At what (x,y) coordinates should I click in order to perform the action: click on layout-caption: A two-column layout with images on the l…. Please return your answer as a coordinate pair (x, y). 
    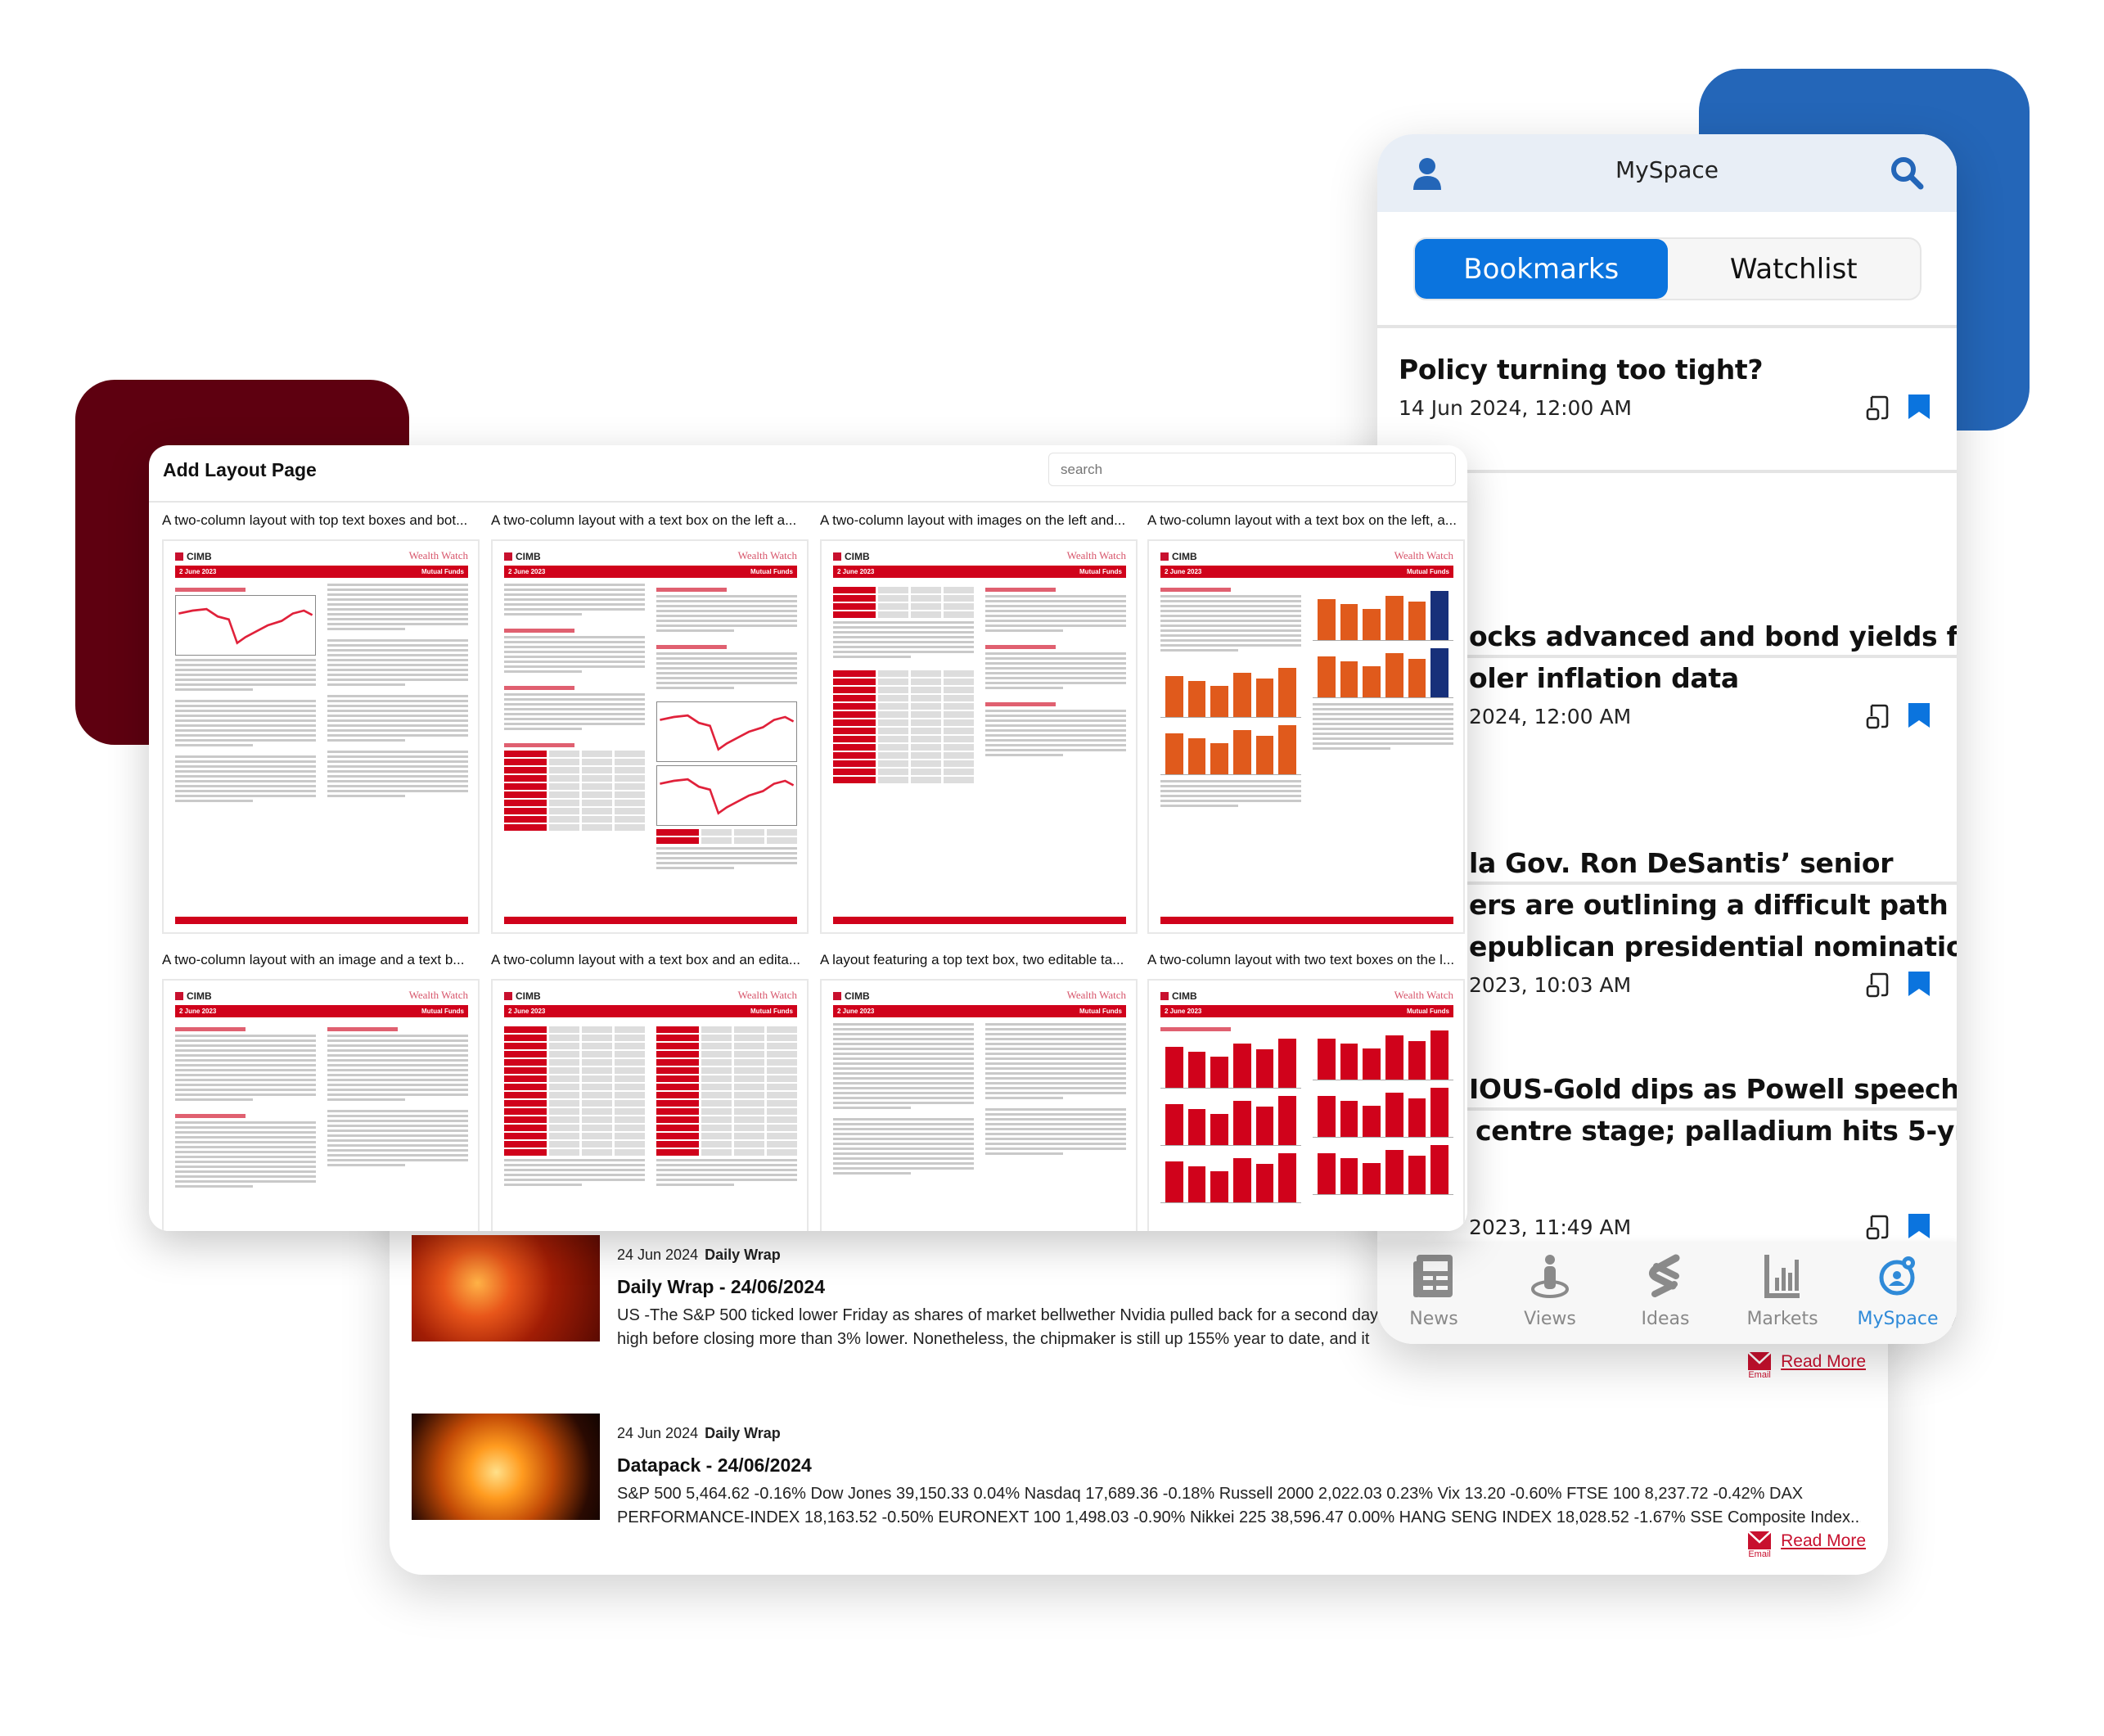
    Looking at the image, I should click on (973, 520).